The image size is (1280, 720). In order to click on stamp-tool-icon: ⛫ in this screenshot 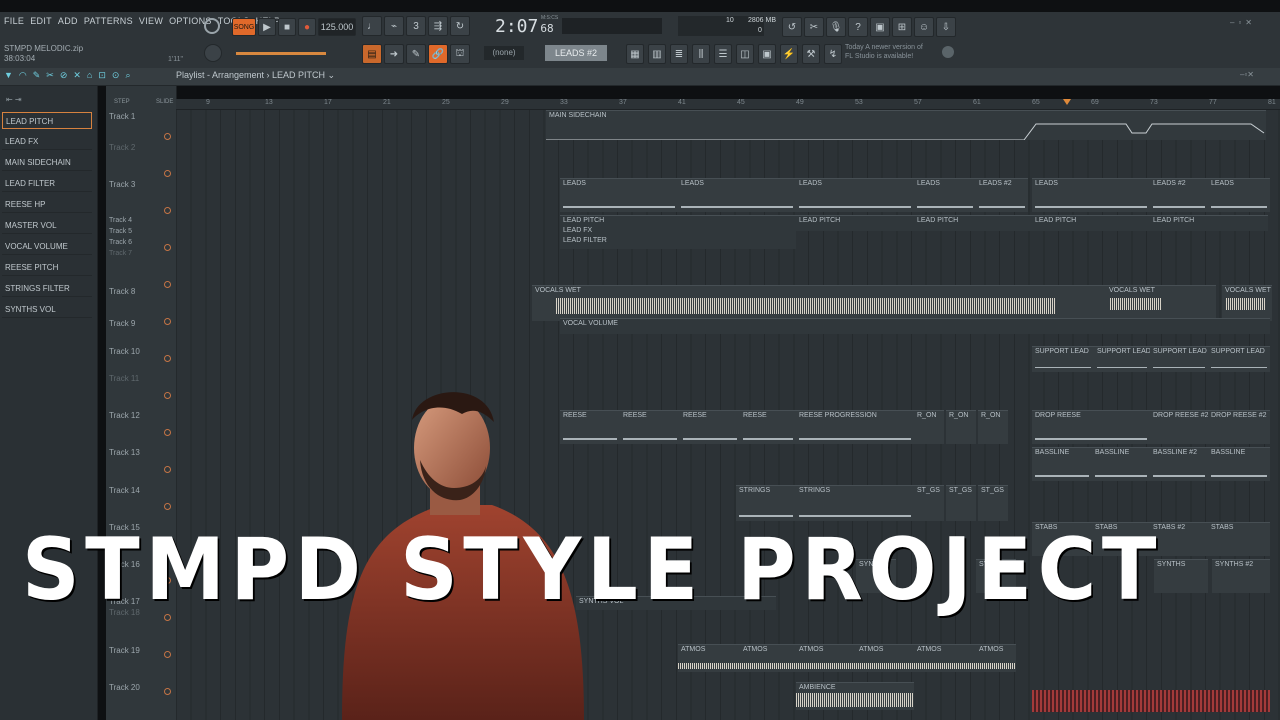, I will do `click(460, 54)`.